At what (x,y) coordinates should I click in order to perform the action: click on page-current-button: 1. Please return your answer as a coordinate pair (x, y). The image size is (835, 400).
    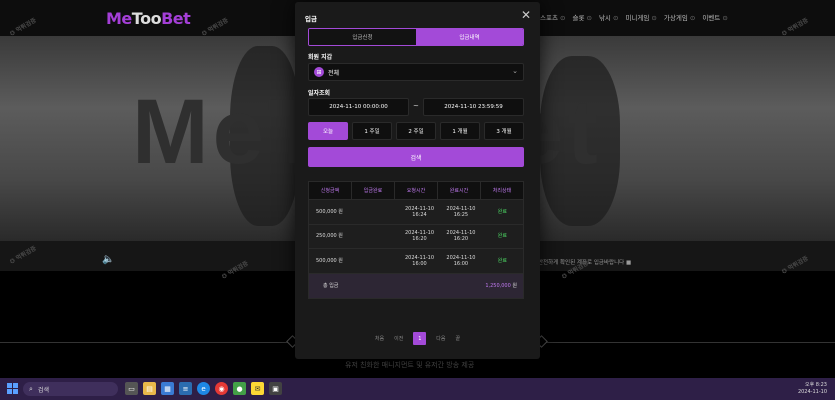
    Looking at the image, I should click on (420, 338).